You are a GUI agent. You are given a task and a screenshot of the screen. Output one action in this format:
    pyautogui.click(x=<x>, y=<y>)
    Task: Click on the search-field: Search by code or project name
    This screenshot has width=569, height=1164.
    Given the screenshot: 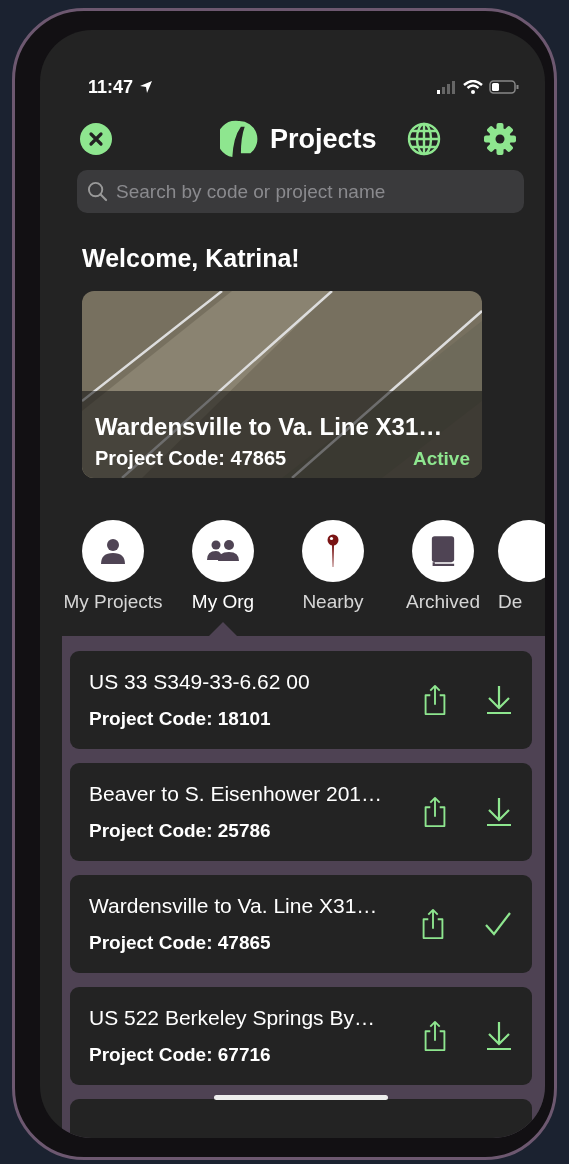 What is the action you would take?
    pyautogui.click(x=300, y=191)
    